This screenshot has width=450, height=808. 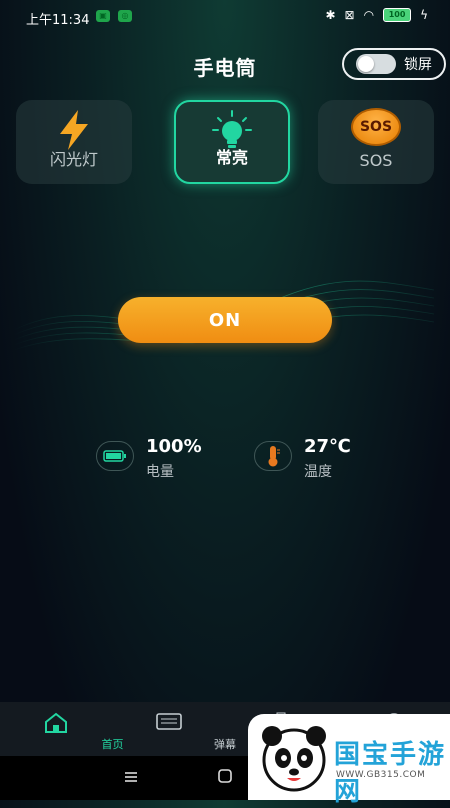 What do you see at coordinates (174, 446) in the screenshot?
I see `battery-value: 100%` at bounding box center [174, 446].